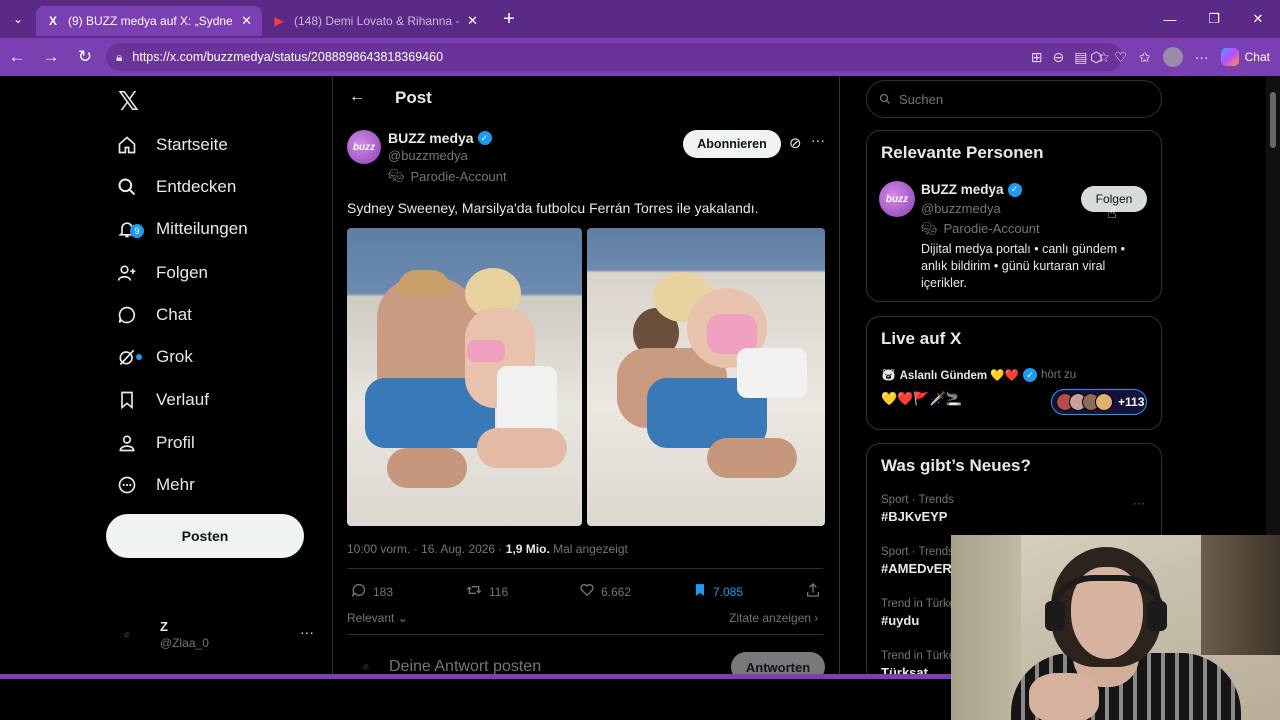  Describe the element at coordinates (458, 176) in the screenshot. I see `parody-text: Parodie-Account` at that location.